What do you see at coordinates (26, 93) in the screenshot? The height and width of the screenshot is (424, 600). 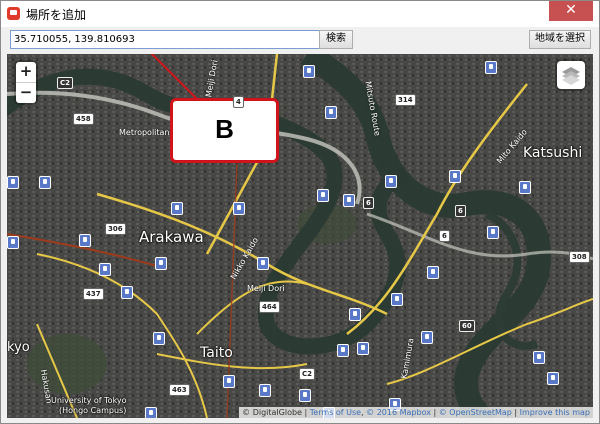 I see `zoom-out-button: −` at bounding box center [26, 93].